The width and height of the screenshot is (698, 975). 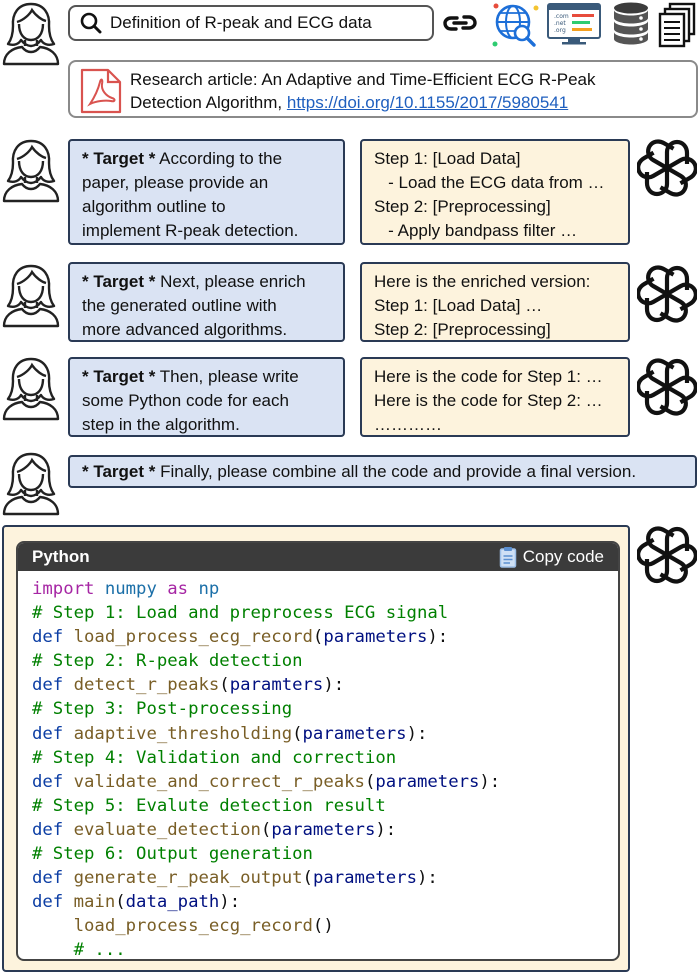 What do you see at coordinates (325, 661) in the screenshot?
I see `code-line: # Step 2: R-peak detection` at bounding box center [325, 661].